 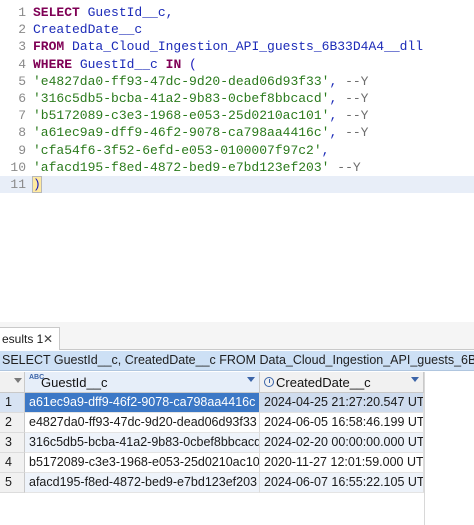 I want to click on code-token: 'e4827da0-ff93-47dc-9d20-dead06d93f33', so click(x=181, y=81).